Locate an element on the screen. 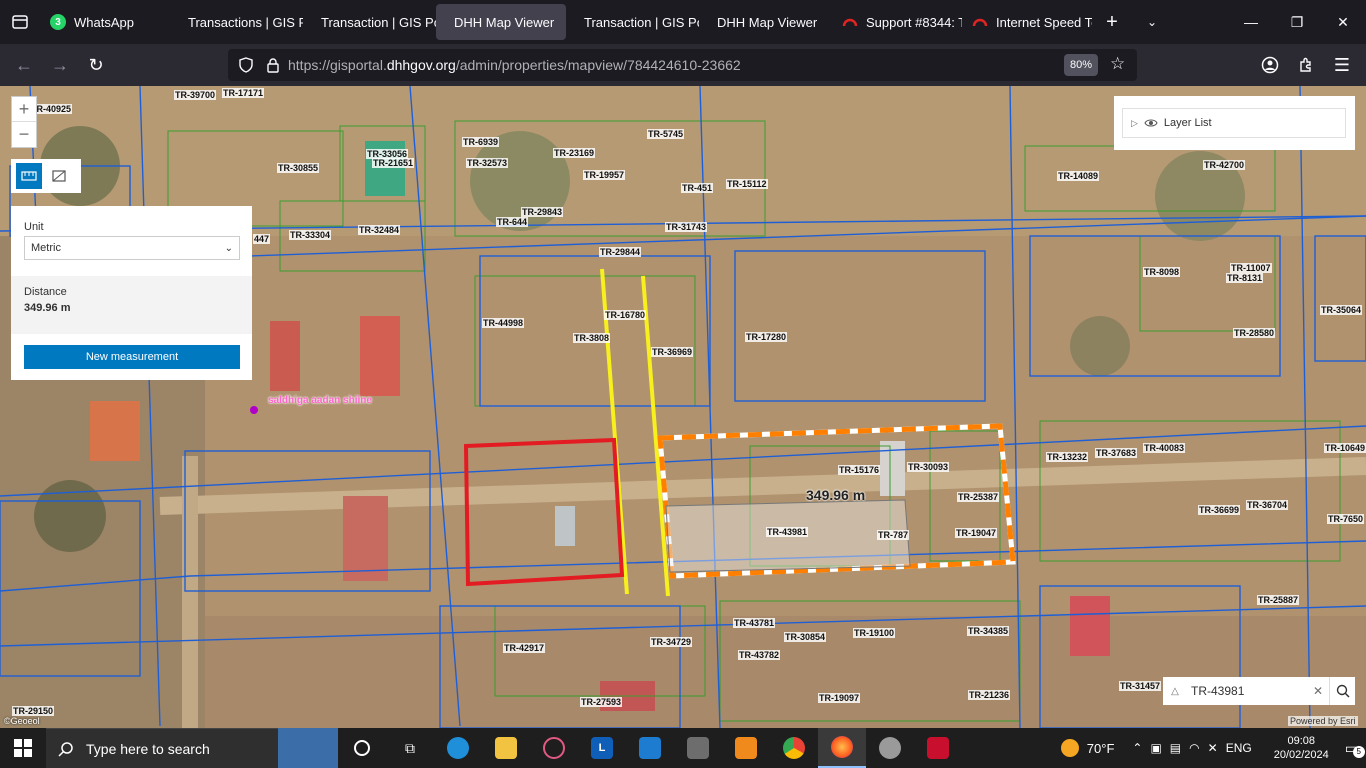 This screenshot has height=768, width=1366. parcel-label: TR-25887 is located at coordinates (1278, 600).